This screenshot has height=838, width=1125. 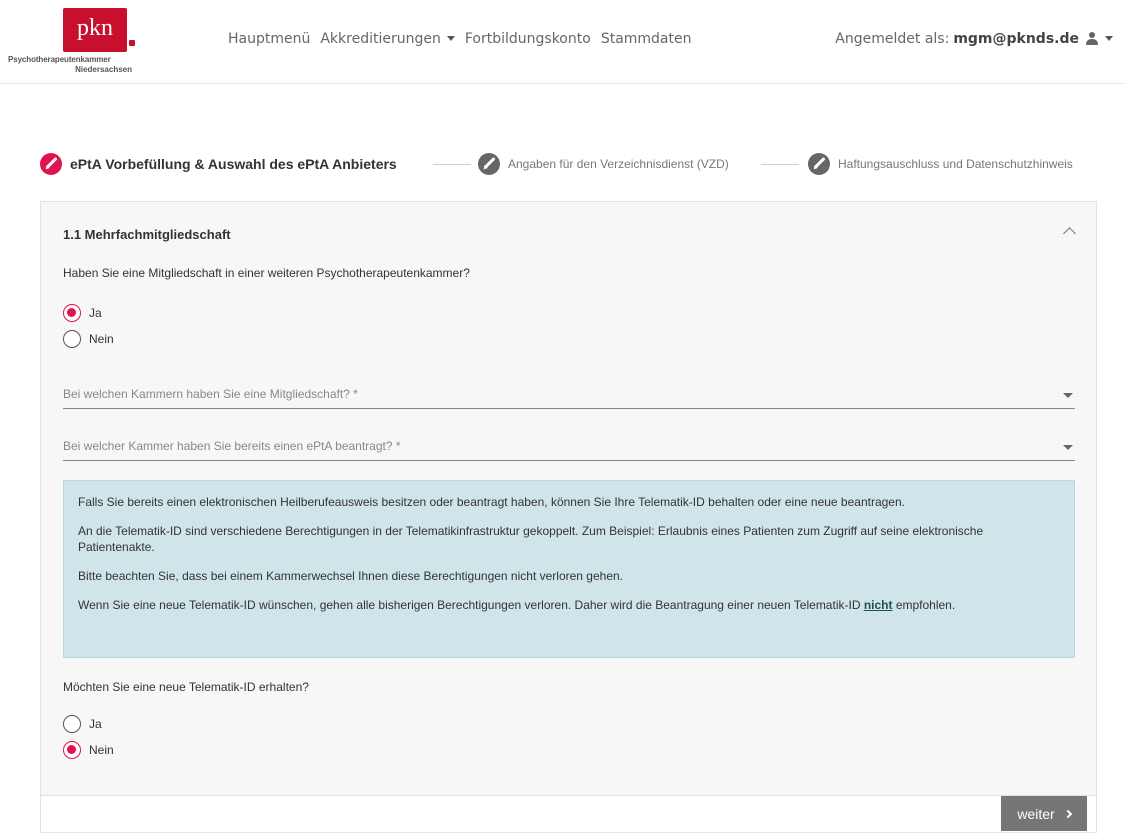 I want to click on chevron-right-icon, so click(x=1067, y=813).